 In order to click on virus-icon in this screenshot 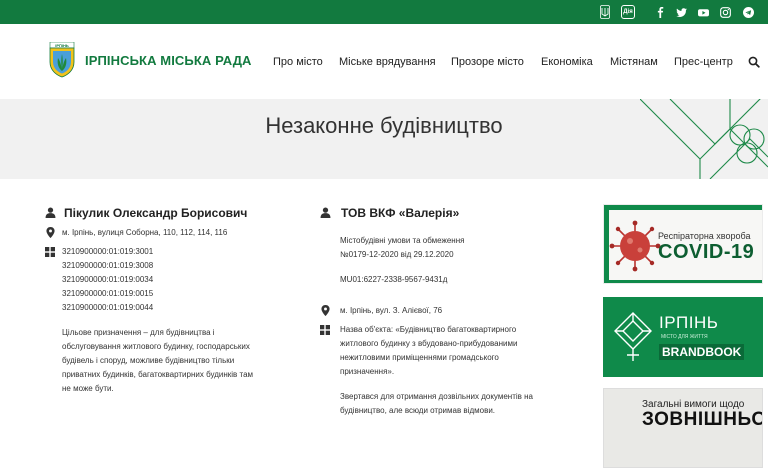, I will do `click(635, 246)`.